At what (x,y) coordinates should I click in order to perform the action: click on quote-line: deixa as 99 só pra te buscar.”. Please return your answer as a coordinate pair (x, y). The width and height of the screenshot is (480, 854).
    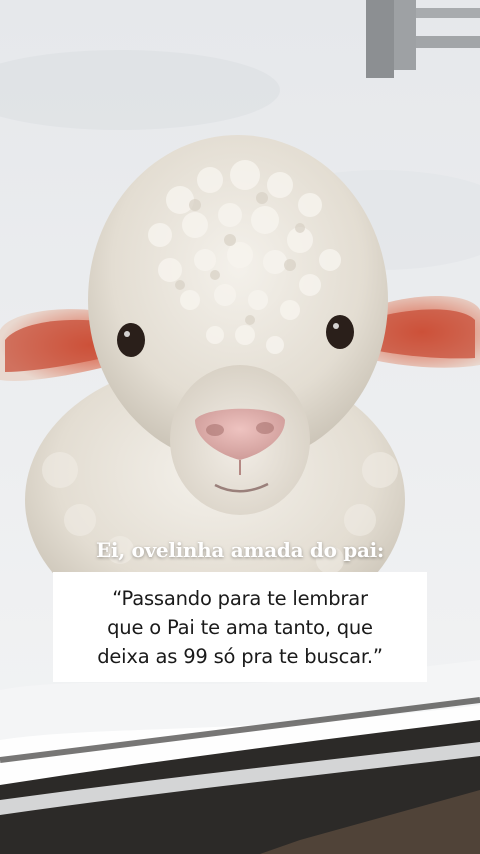
    Looking at the image, I should click on (240, 656).